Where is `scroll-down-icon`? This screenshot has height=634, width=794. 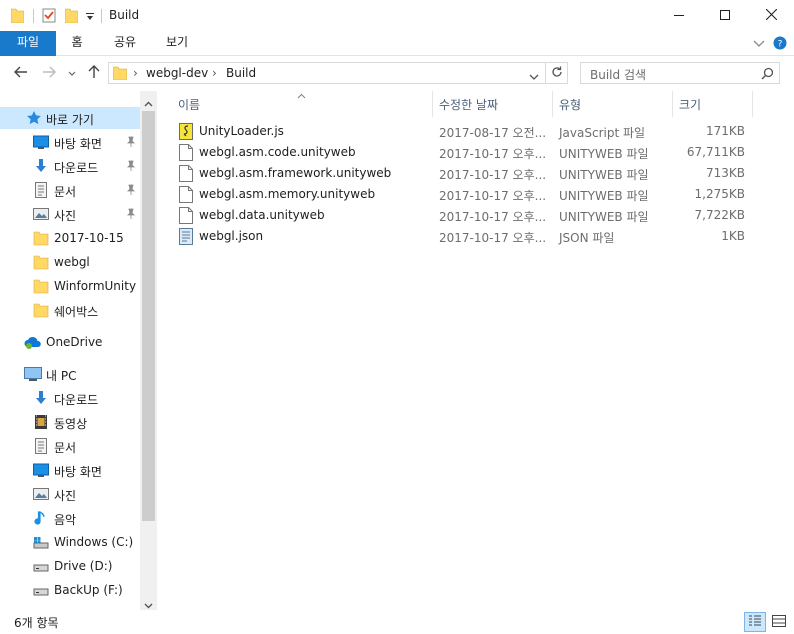 scroll-down-icon is located at coordinates (148, 604).